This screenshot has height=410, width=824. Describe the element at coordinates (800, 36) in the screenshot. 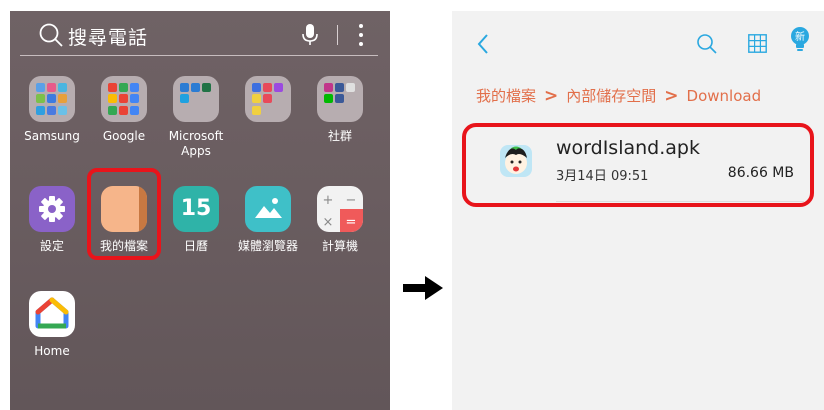

I see `new-badge-text: 新` at that location.